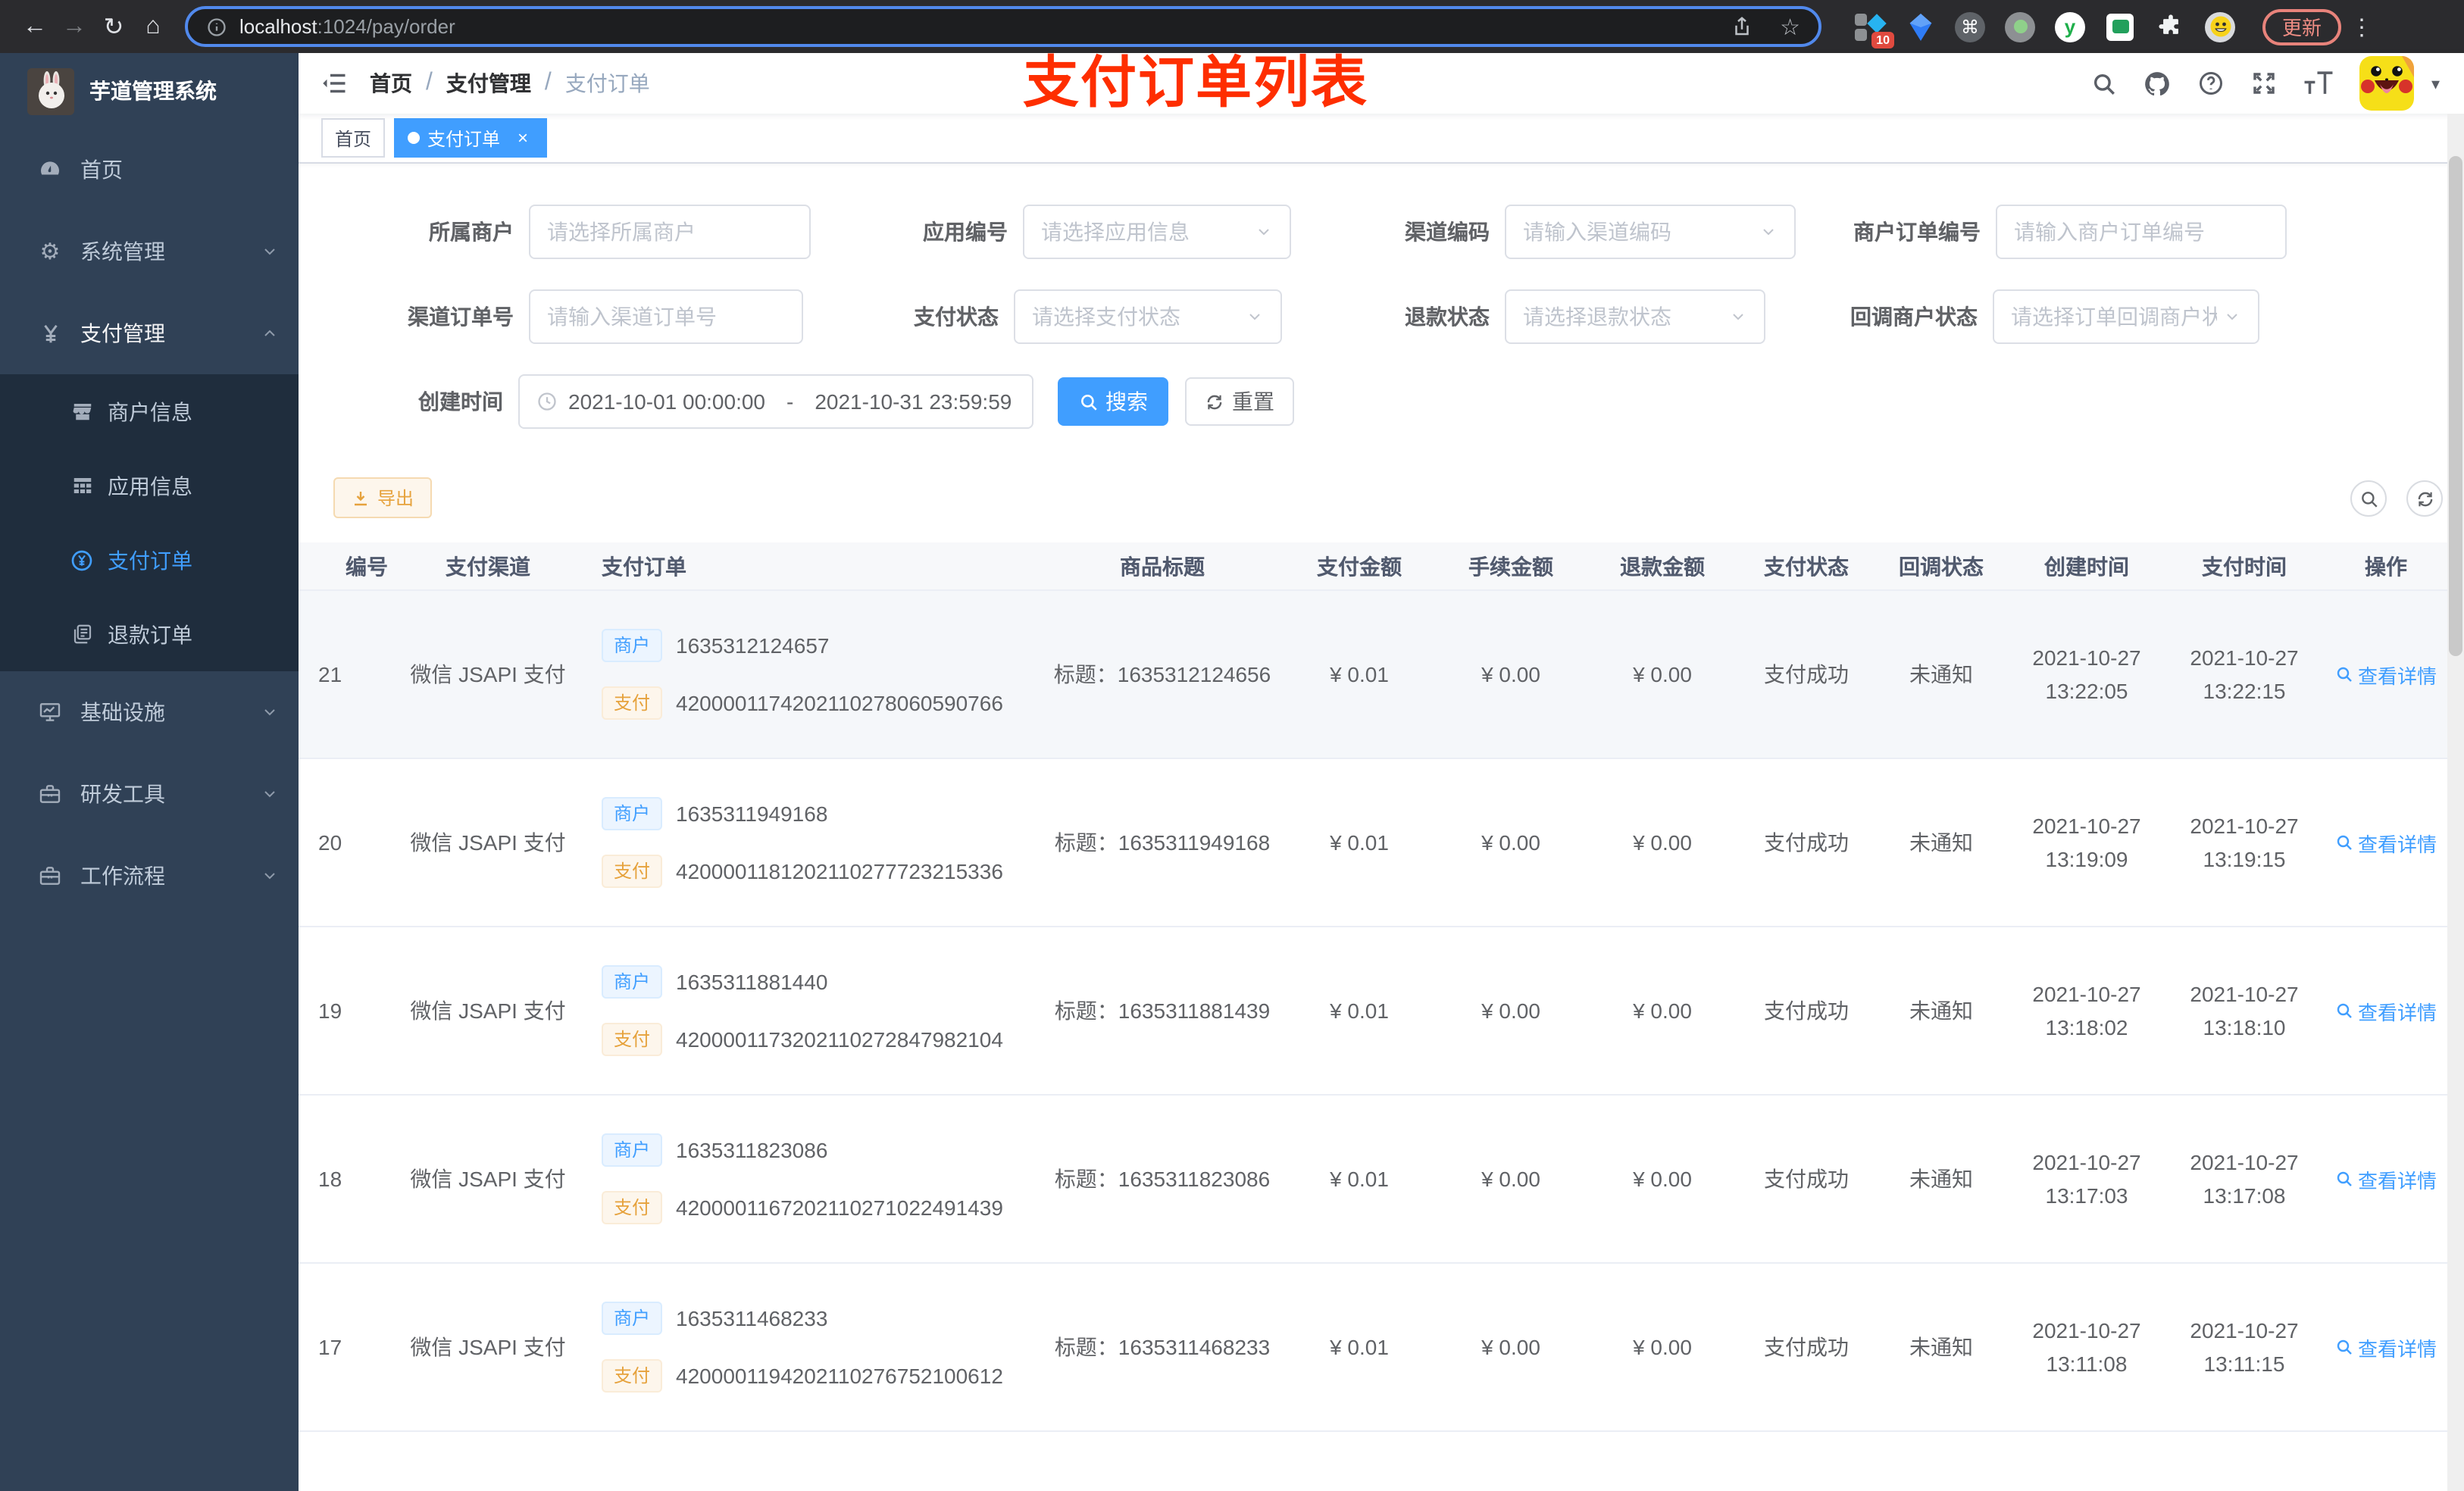 The height and width of the screenshot is (1491, 2464). I want to click on sidebar-item-system: ⚙ 系统管理, so click(149, 251).